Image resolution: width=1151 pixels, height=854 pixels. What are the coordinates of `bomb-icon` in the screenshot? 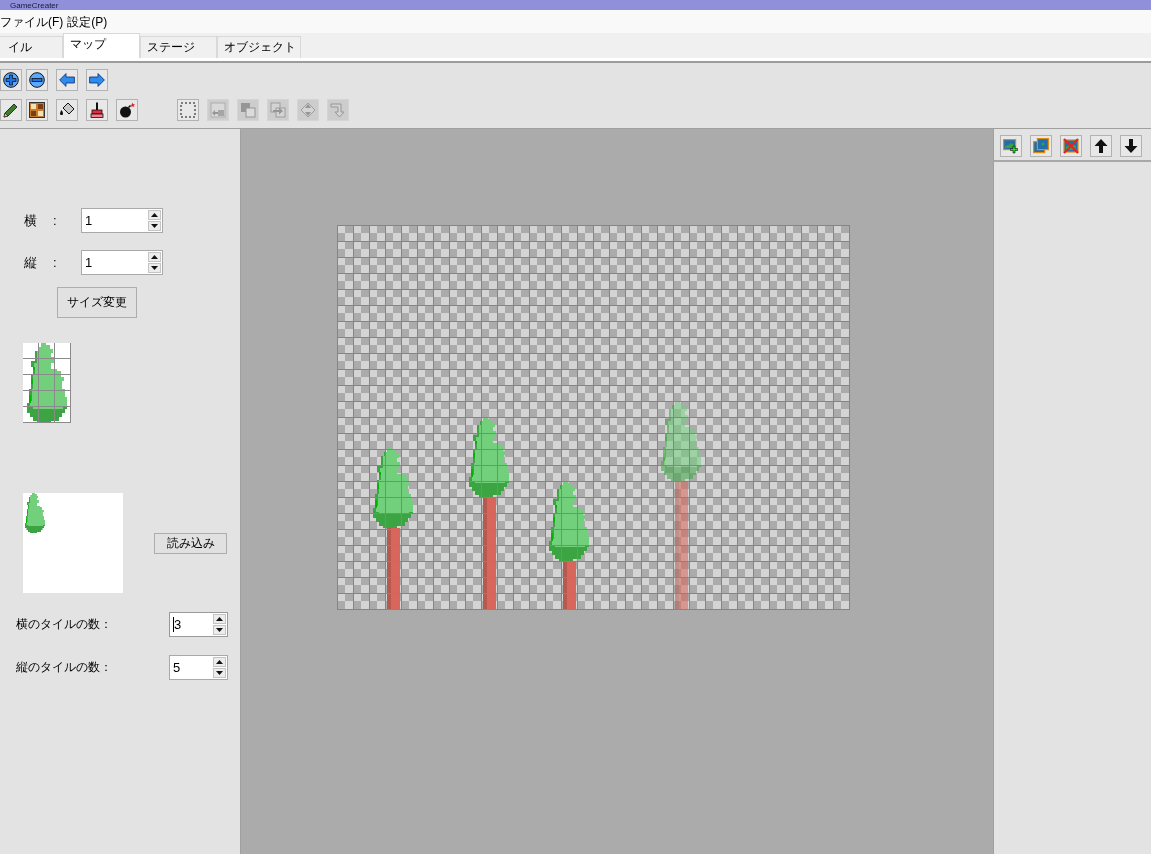 It's located at (127, 110).